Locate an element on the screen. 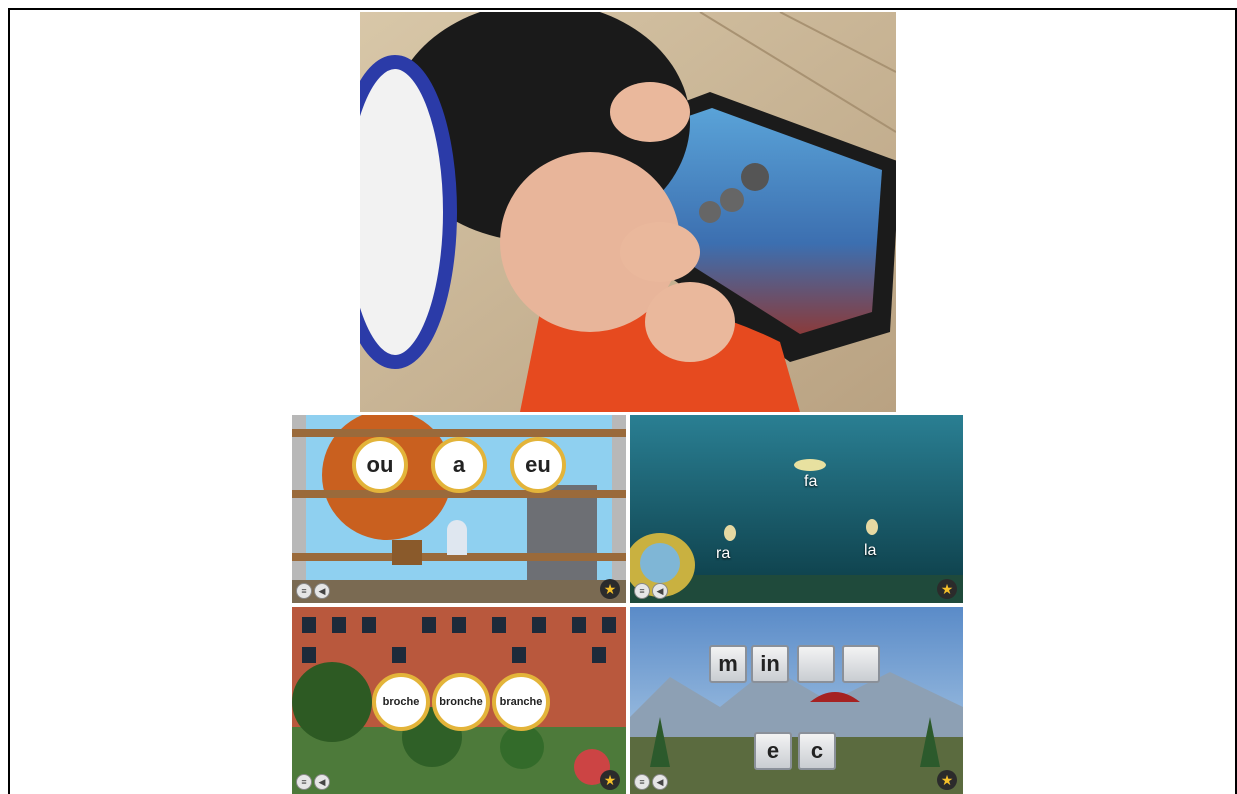 Image resolution: width=1237 pixels, height=794 pixels. word-bubble: bronche is located at coordinates (461, 702).